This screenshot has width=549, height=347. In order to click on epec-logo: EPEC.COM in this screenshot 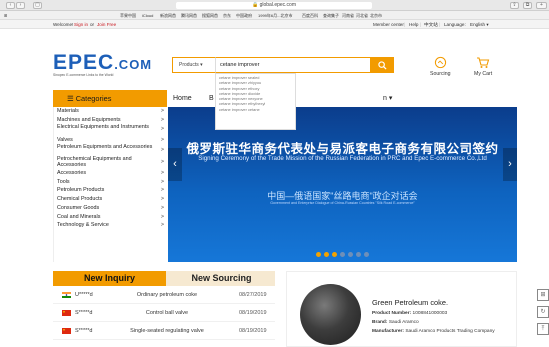, I will do `click(102, 62)`.